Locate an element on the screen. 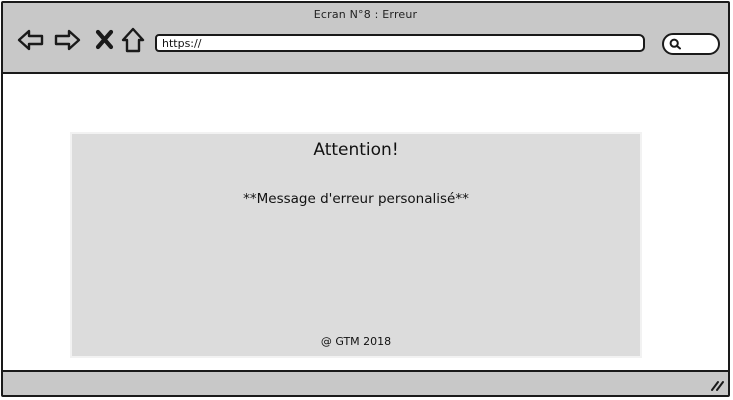 This screenshot has height=400, width=733. search-icon is located at coordinates (675, 44).